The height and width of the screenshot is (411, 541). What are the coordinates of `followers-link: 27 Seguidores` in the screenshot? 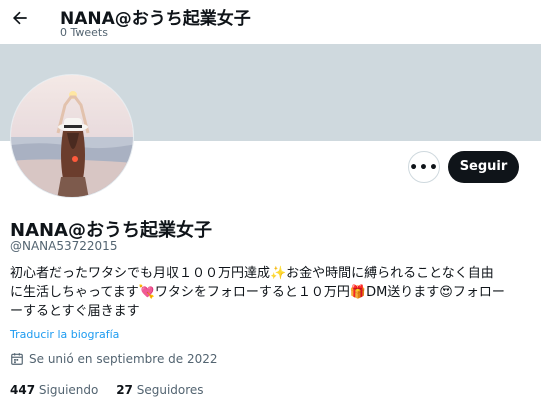 It's located at (159, 390).